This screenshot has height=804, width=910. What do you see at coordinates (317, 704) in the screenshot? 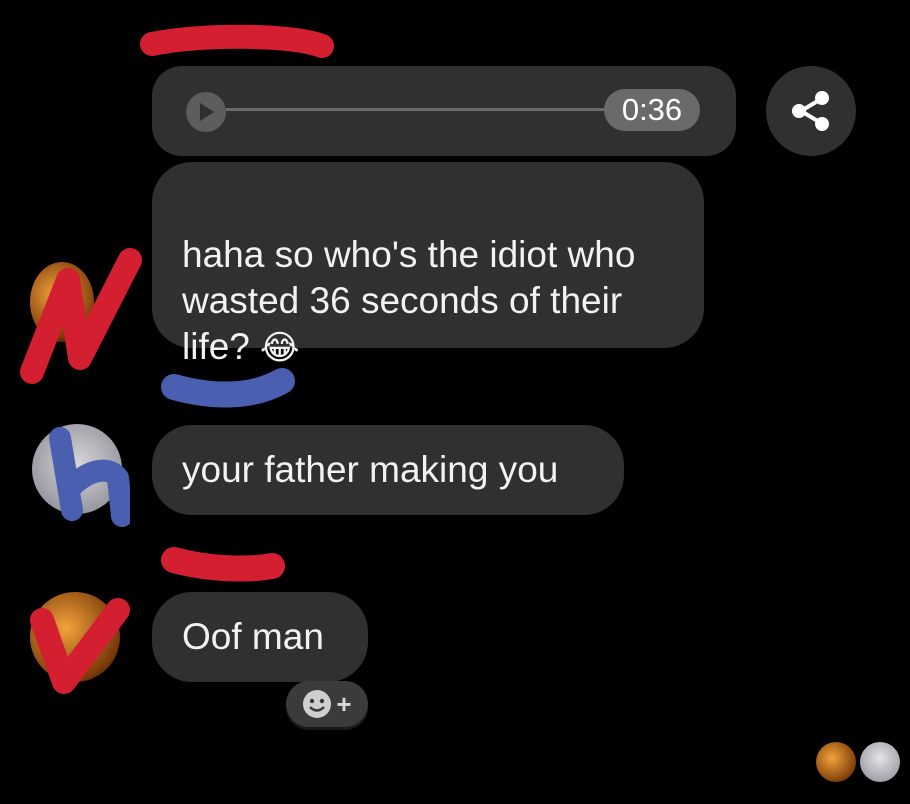
I see `add-reaction-icon` at bounding box center [317, 704].